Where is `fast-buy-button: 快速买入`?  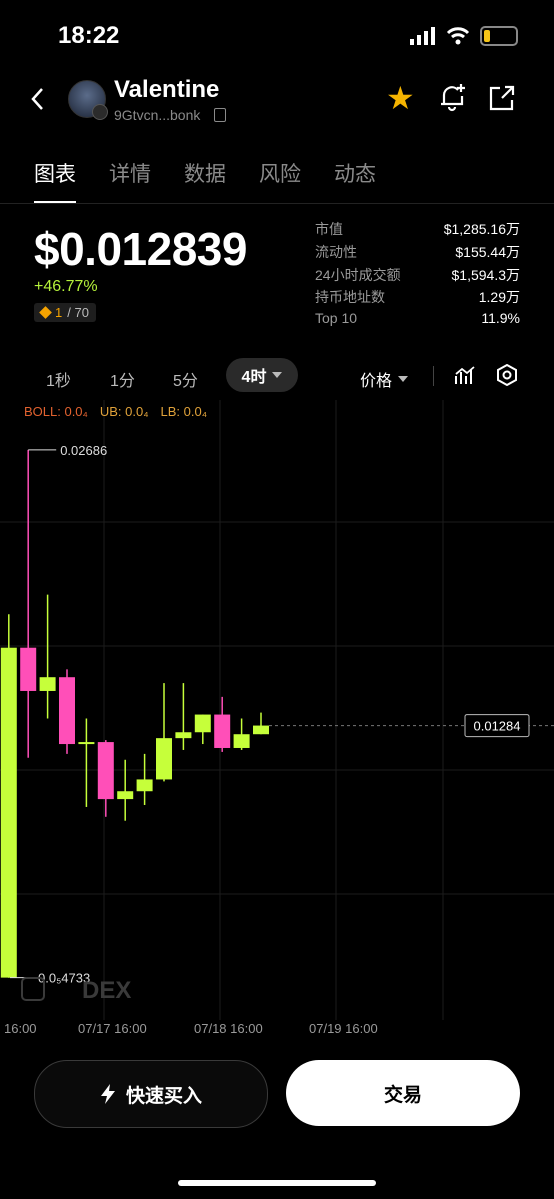 fast-buy-button: 快速买入 is located at coordinates (151, 1094).